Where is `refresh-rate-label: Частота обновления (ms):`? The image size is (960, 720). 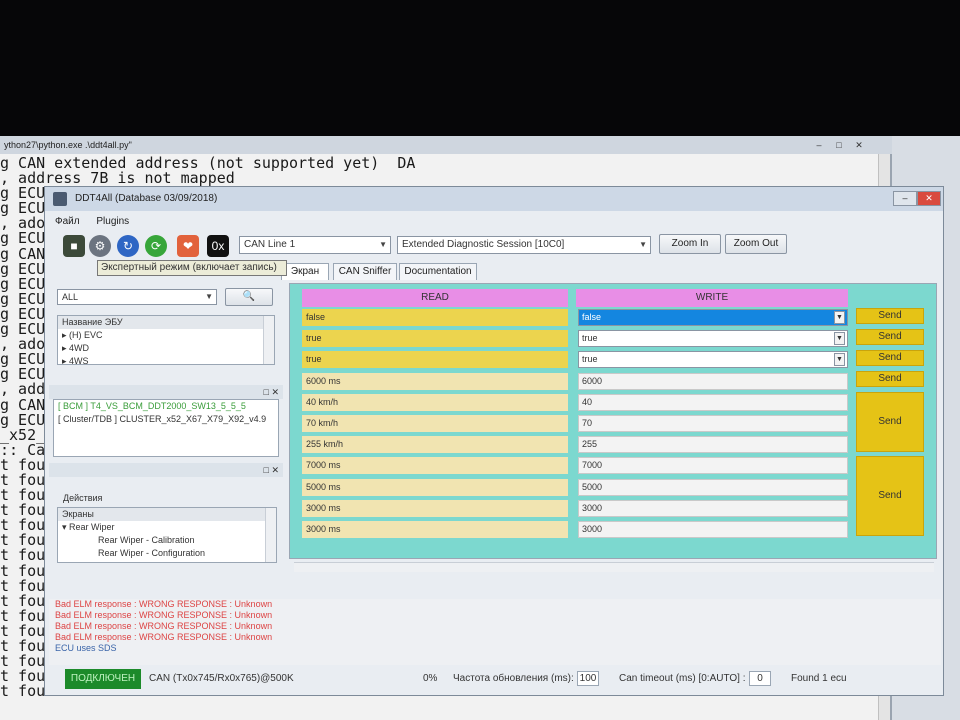 refresh-rate-label: Частота обновления (ms): is located at coordinates (513, 678).